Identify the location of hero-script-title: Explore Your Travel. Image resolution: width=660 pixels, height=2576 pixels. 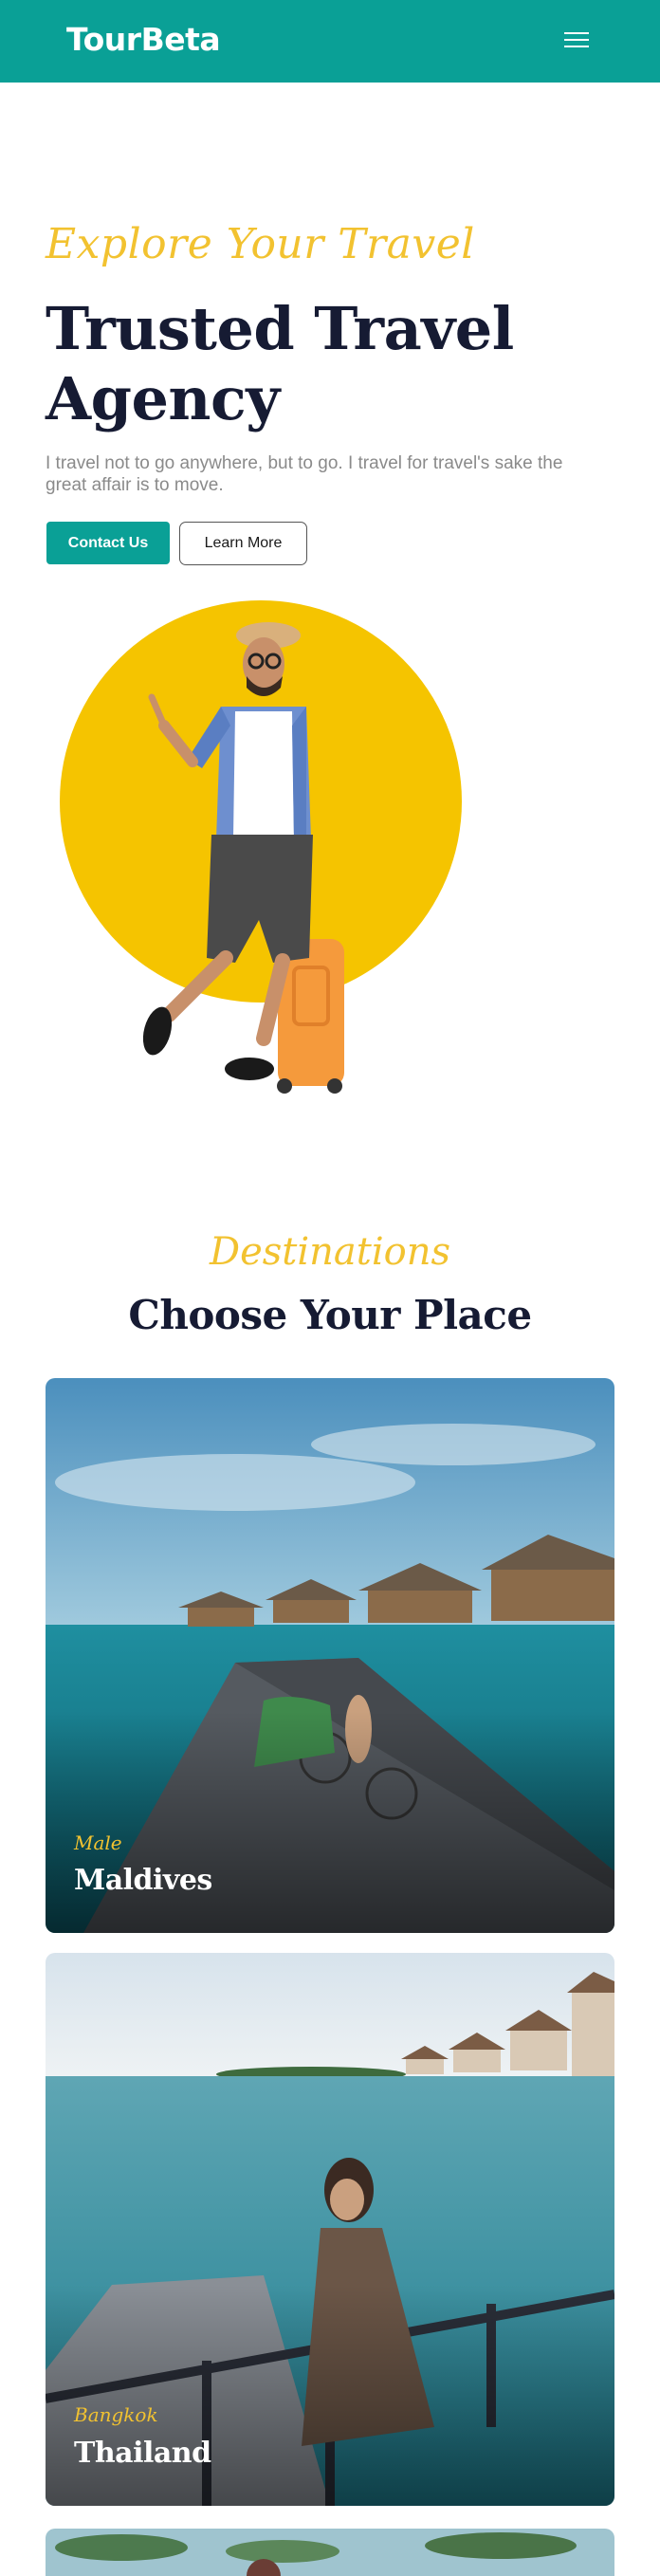
(260, 244).